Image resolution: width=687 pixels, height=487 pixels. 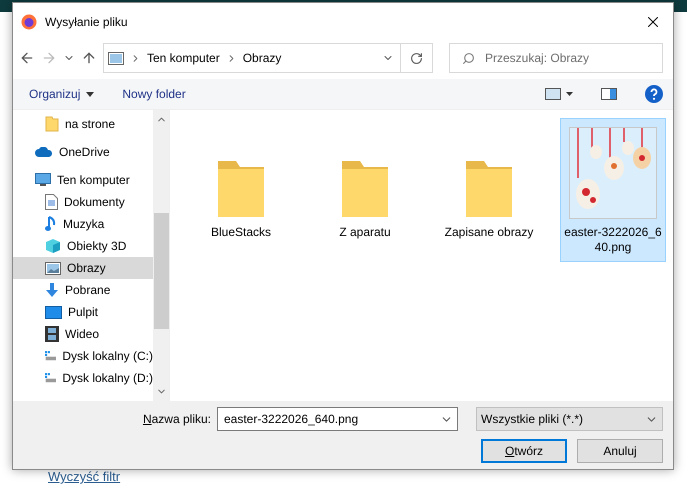 What do you see at coordinates (83, 152) in the screenshot?
I see `nav-item: OneDrive` at bounding box center [83, 152].